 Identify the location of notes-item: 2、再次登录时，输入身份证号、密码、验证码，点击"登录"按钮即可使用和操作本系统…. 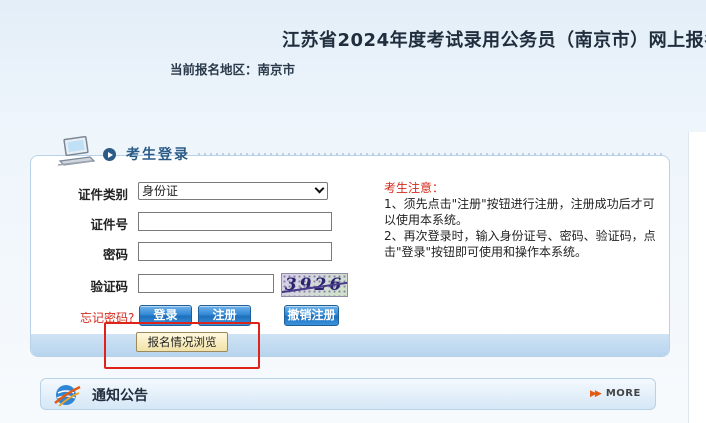
(520, 244).